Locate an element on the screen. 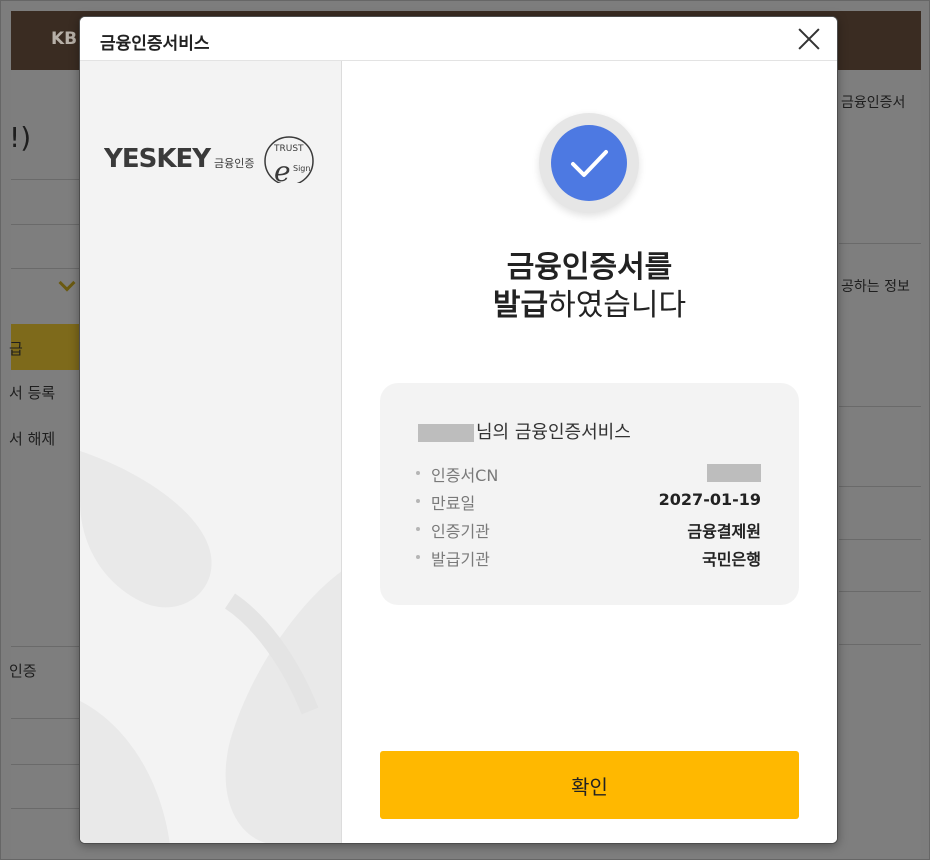 The height and width of the screenshot is (860, 930). background-brand: KB is located at coordinates (64, 39).